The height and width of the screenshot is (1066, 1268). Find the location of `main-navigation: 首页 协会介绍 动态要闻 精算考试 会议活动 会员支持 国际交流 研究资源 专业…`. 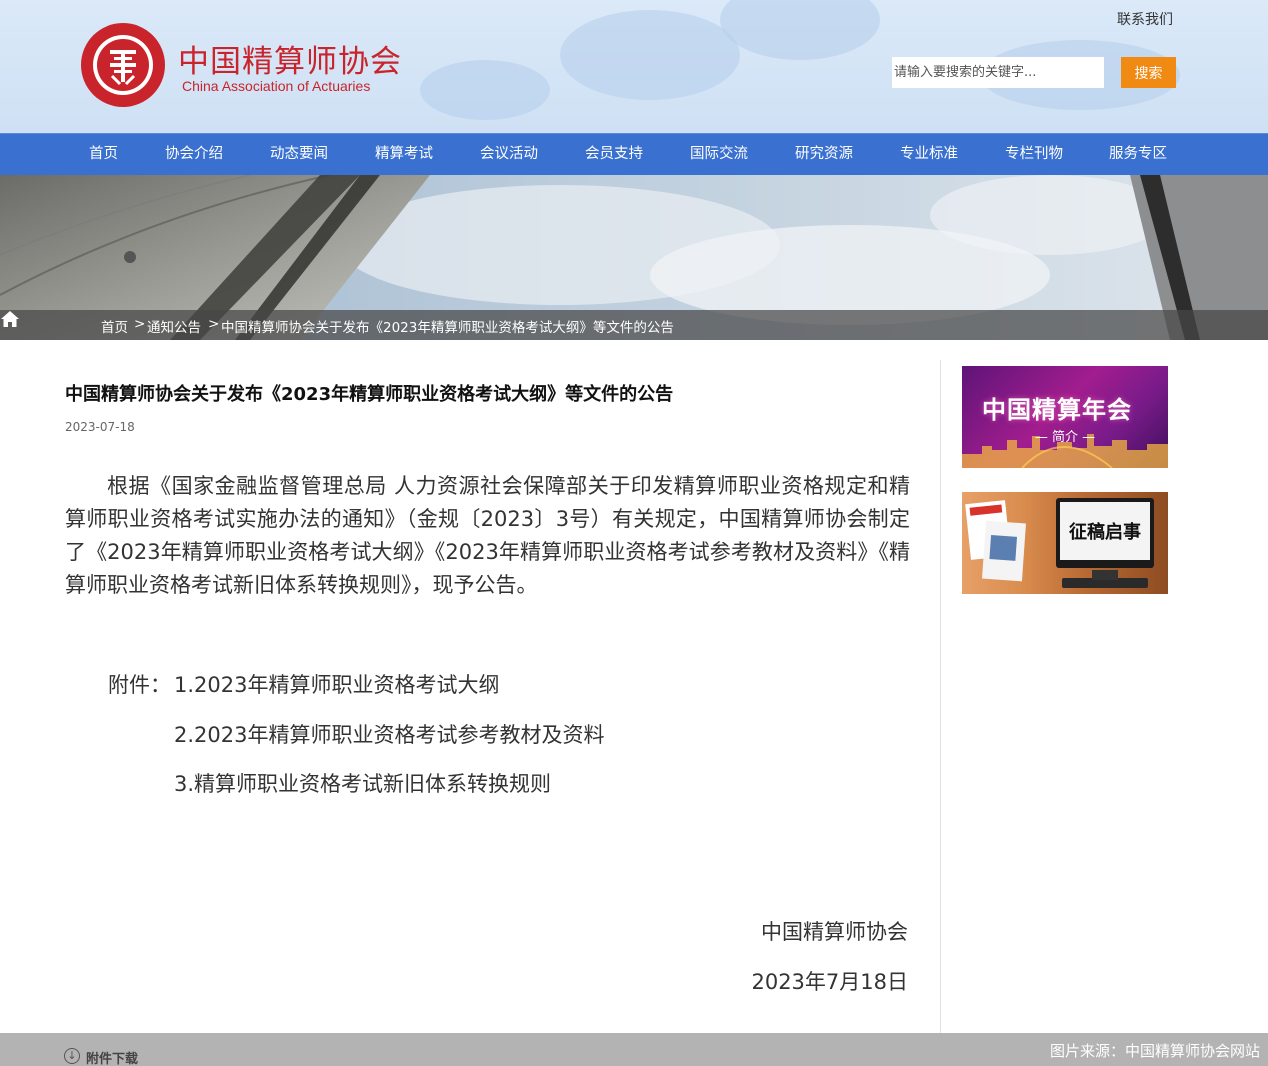

main-navigation: 首页 协会介绍 动态要闻 精算考试 会议活动 会员支持 国际交流 研究资源 专业… is located at coordinates (634, 154).